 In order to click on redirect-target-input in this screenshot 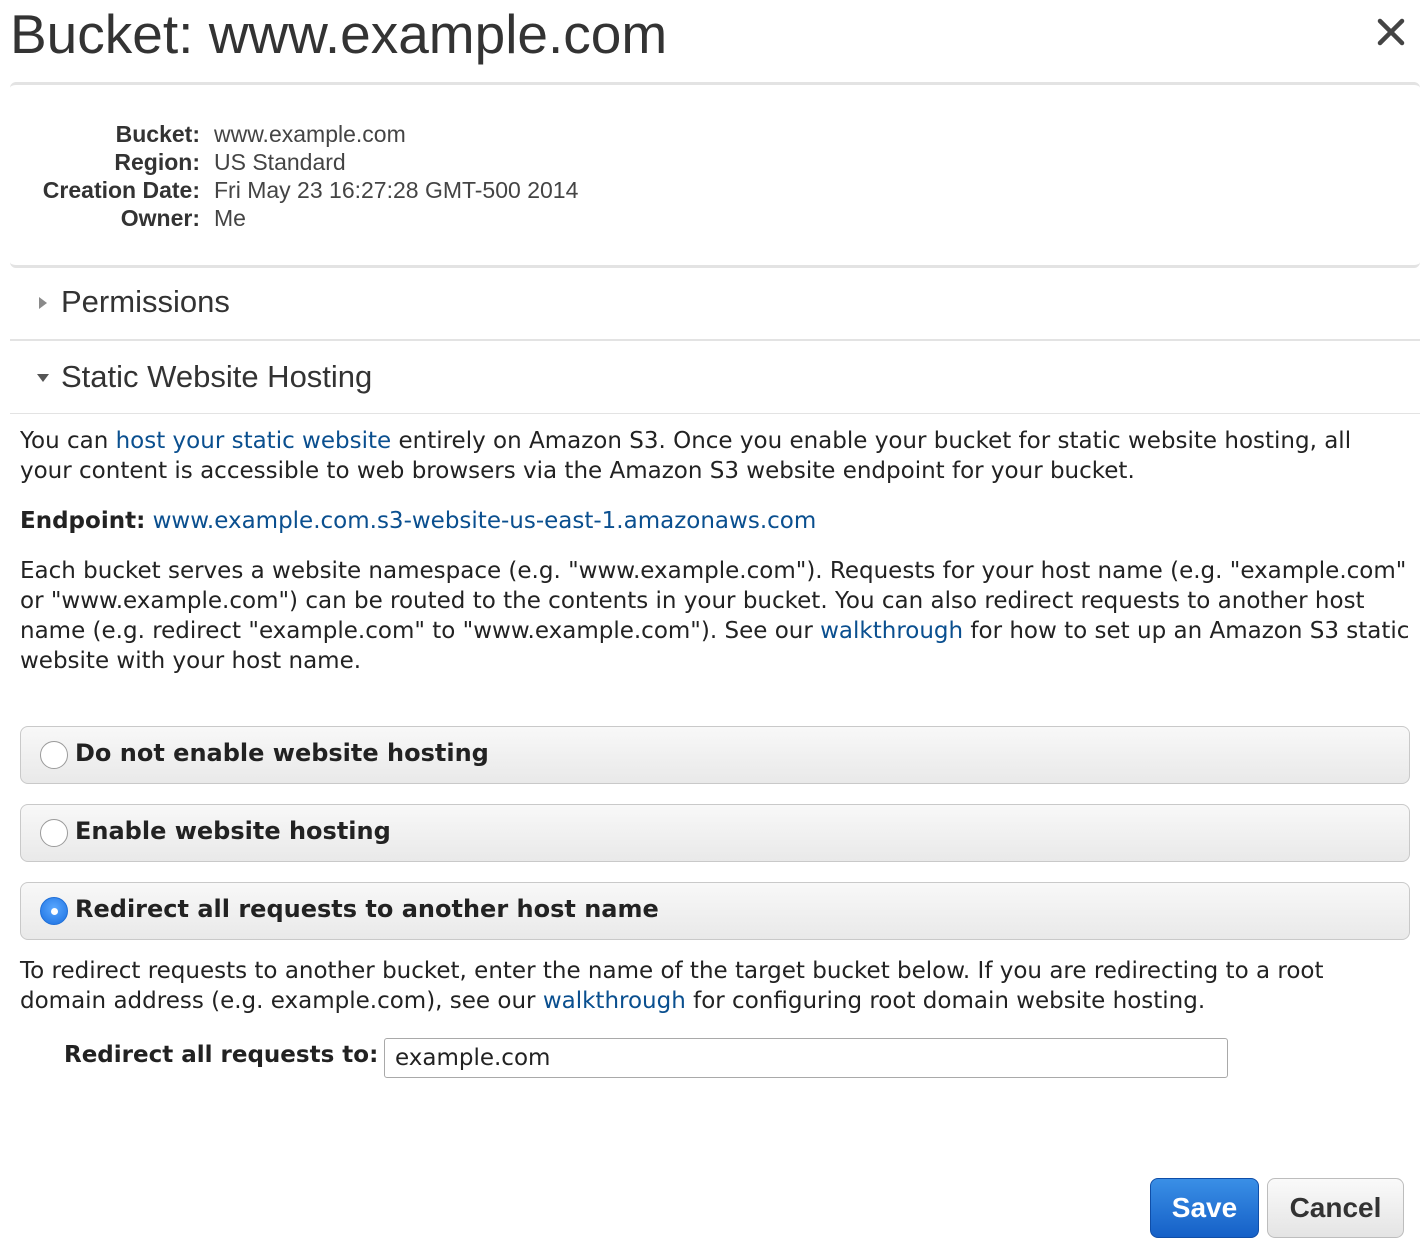, I will do `click(806, 1058)`.